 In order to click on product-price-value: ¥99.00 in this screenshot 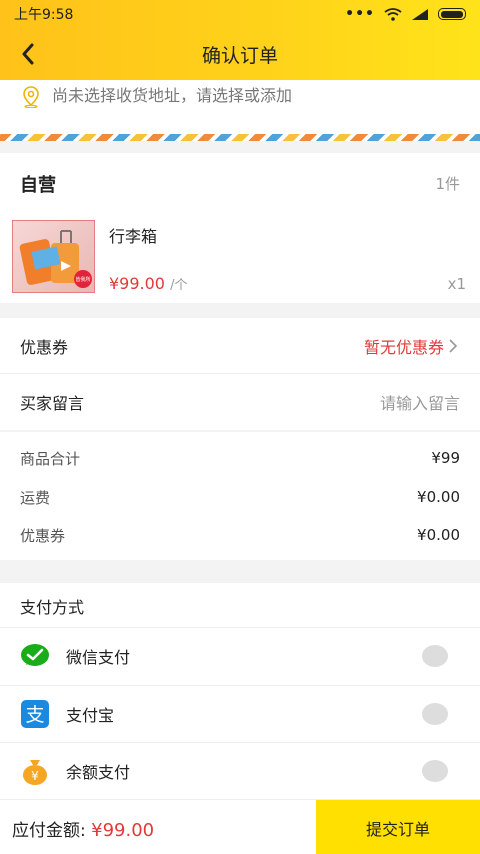, I will do `click(137, 283)`.